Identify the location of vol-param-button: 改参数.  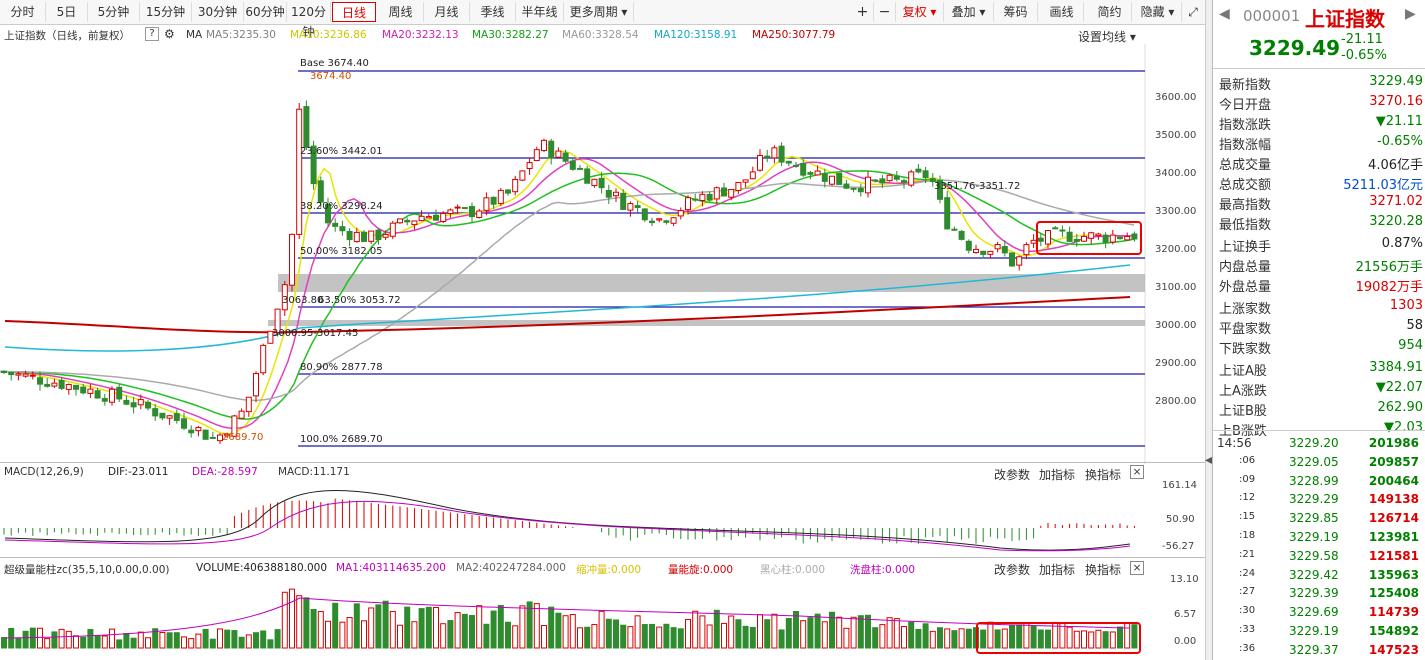
(1012, 569).